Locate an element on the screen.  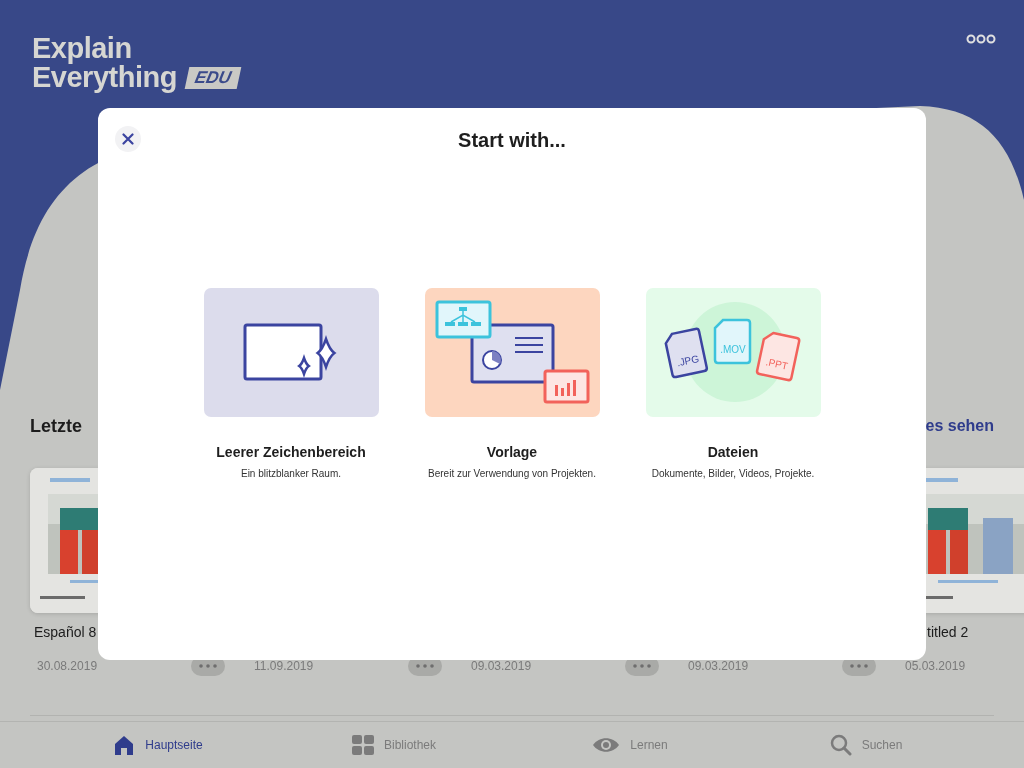
see-all-link: es sehen is located at coordinates (959, 426).